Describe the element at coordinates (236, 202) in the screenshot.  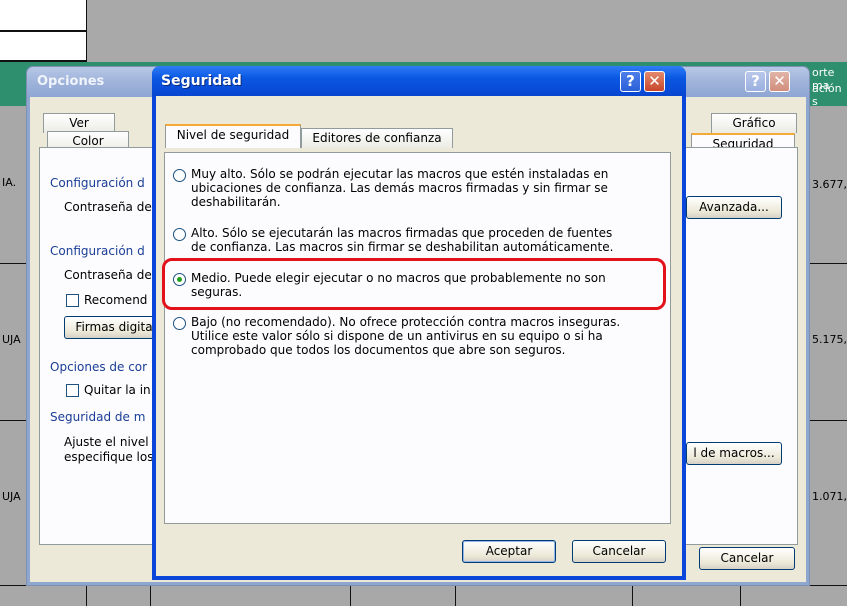
I see `option-text: deshabilitarán.` at that location.